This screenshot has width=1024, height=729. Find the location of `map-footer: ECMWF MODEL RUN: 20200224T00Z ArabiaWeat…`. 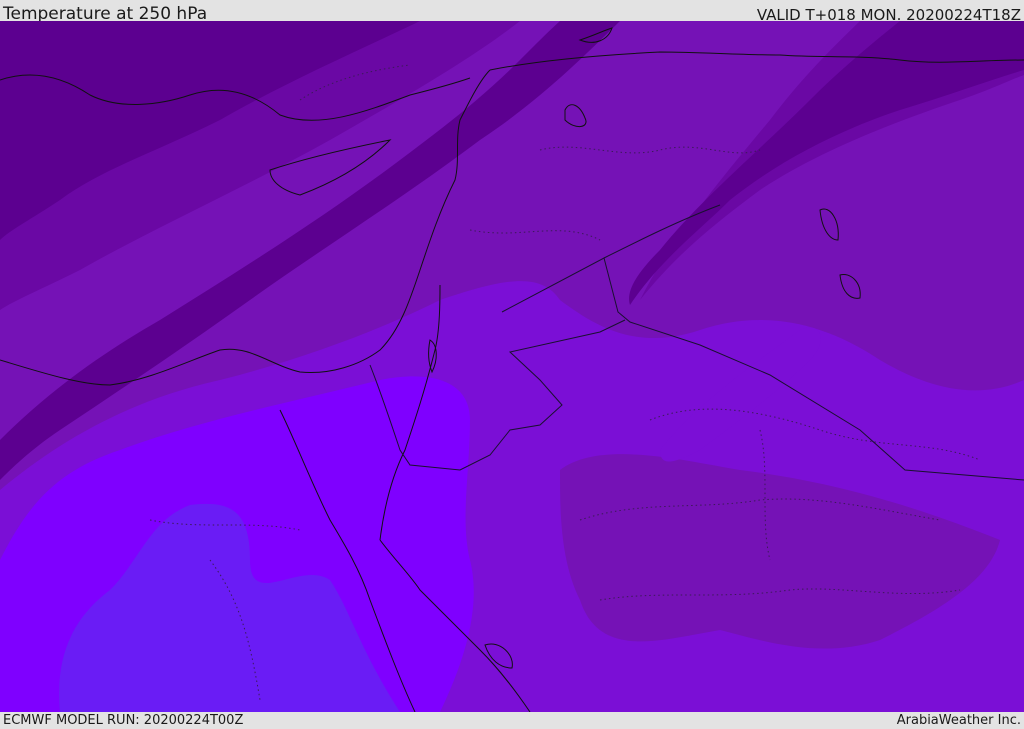

map-footer: ECMWF MODEL RUN: 20200224T00Z ArabiaWeat… is located at coordinates (512, 720).